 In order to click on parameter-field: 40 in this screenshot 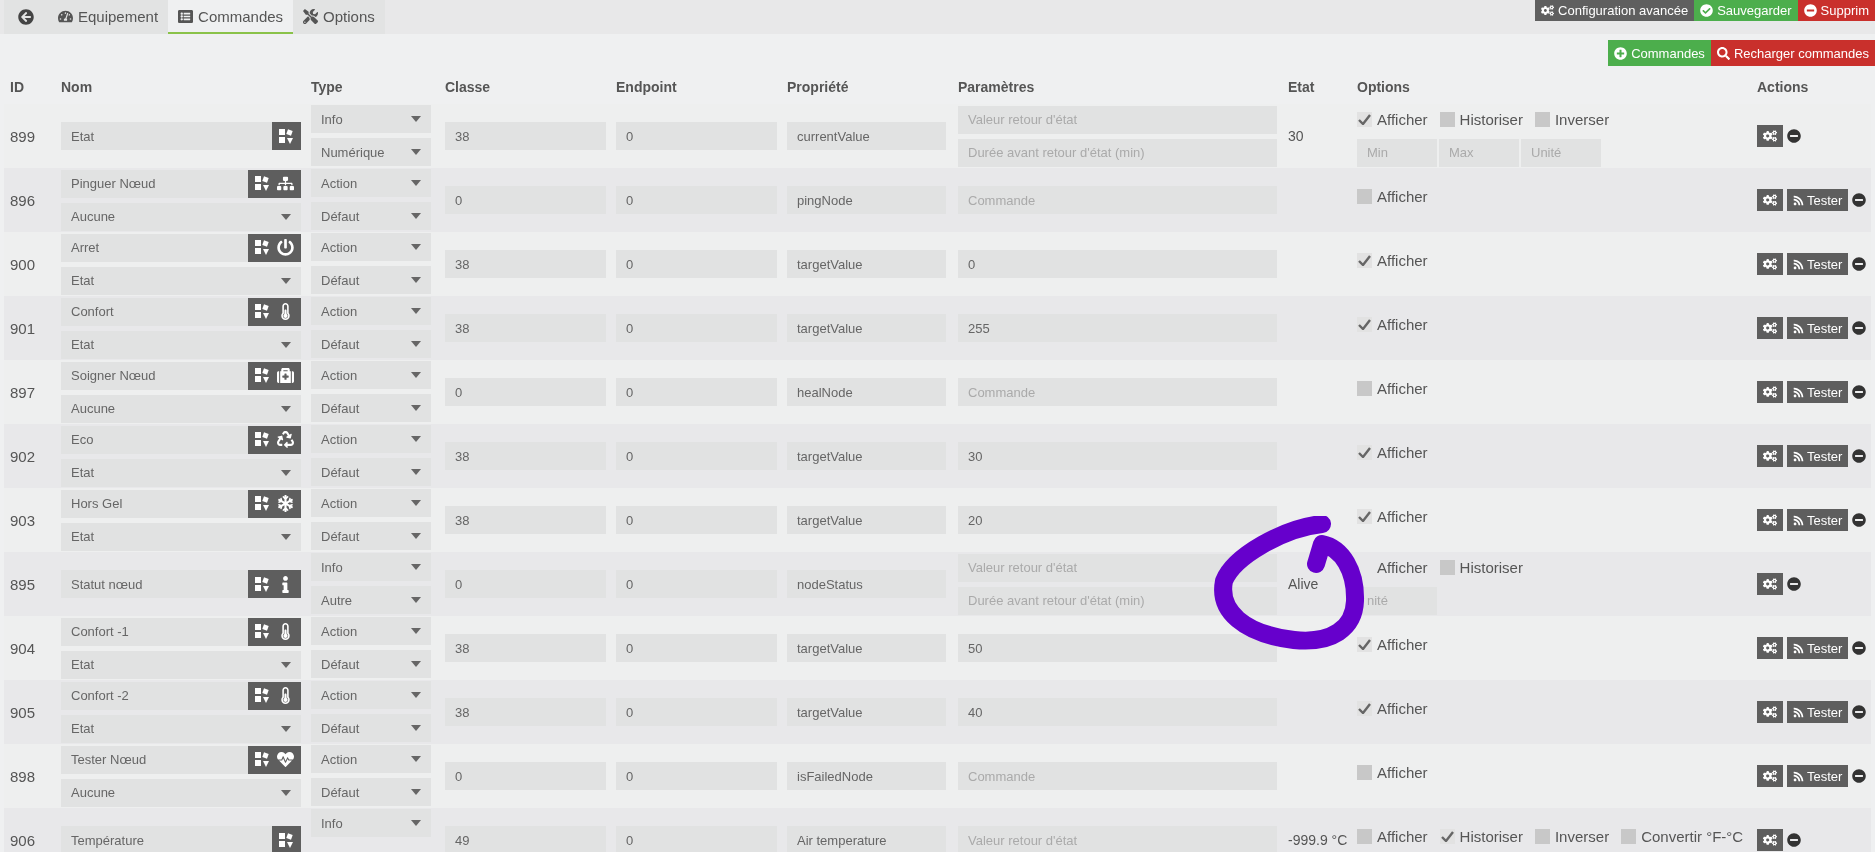, I will do `click(1117, 712)`.